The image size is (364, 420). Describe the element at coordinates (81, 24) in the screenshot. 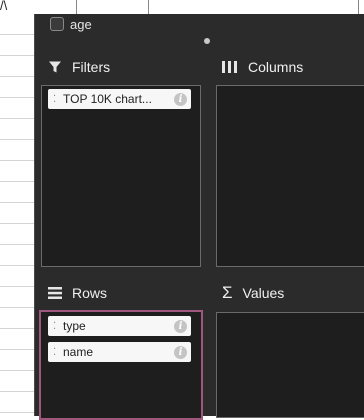

I see `field-label: age` at that location.